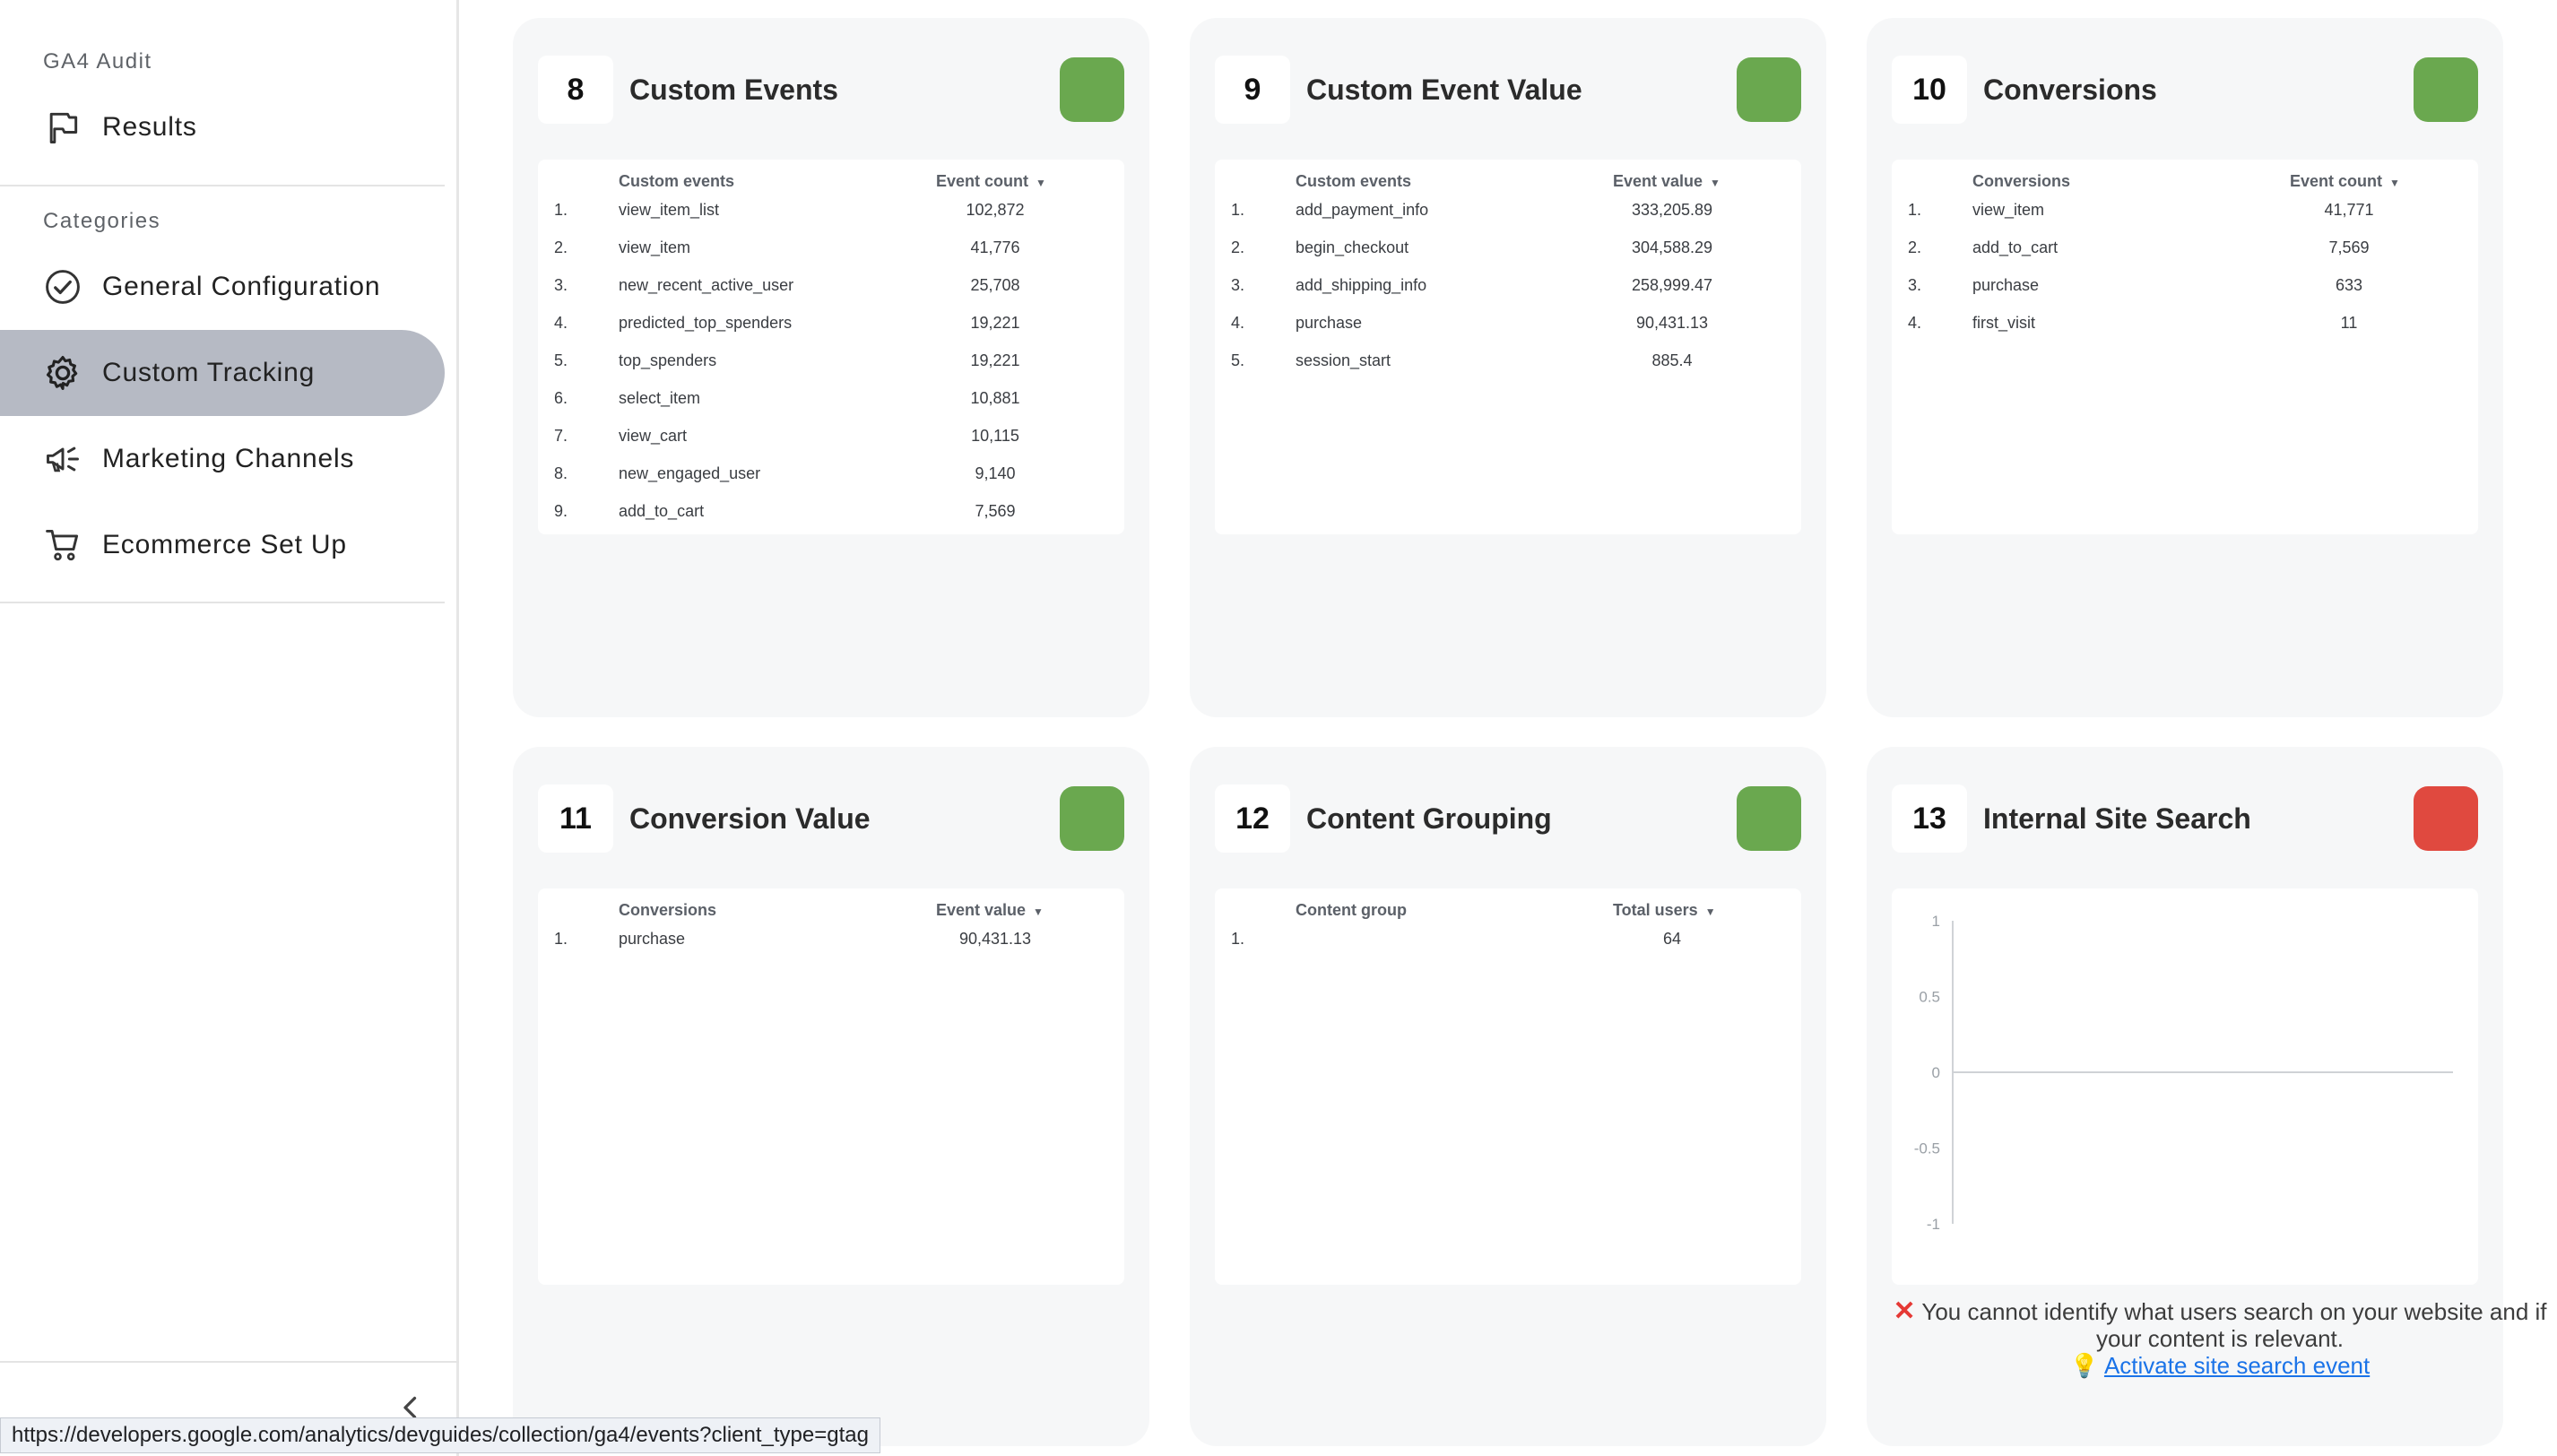 This screenshot has width=2557, height=1456. Describe the element at coordinates (2183, 1073) in the screenshot. I see `site-search-line-chart: 1 0.5 0 -0.5 -1` at that location.